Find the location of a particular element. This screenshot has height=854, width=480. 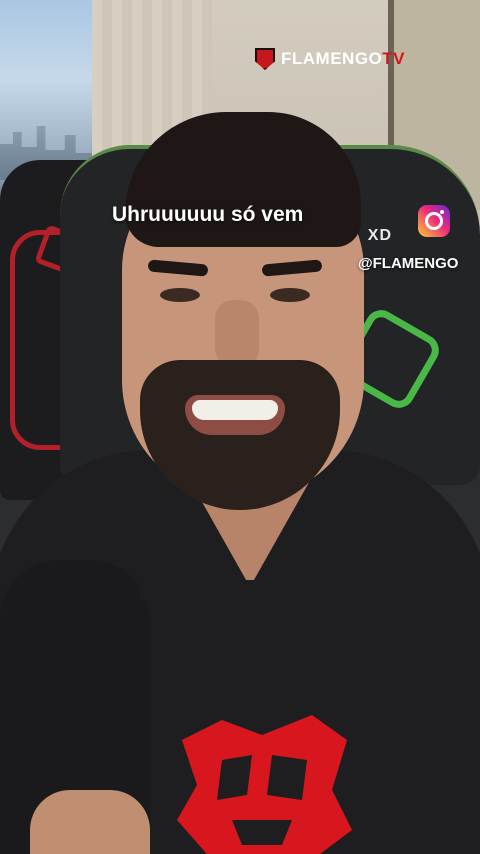

forearm is located at coordinates (90, 822).